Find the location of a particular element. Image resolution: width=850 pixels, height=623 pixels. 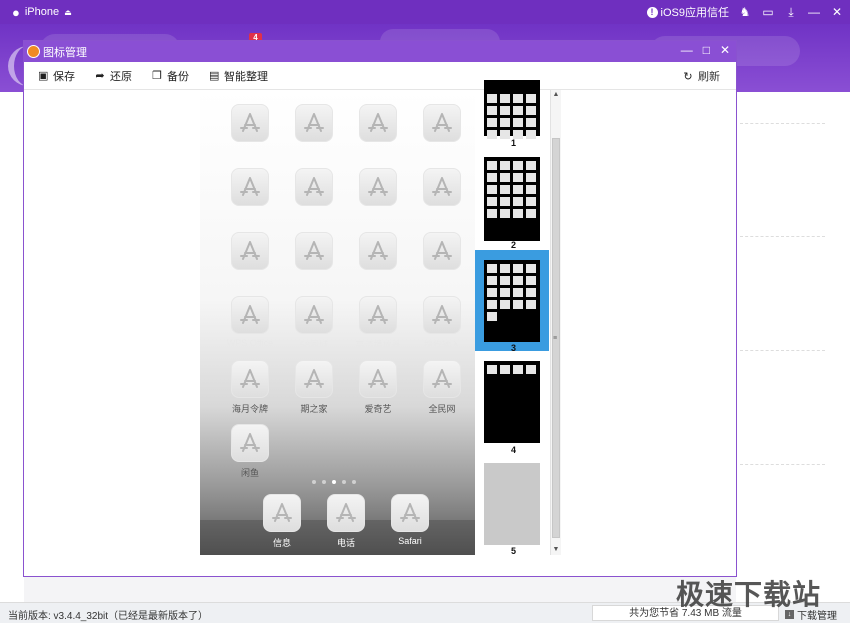

app-icon-item: 58同城 is located at coordinates (314, 326).